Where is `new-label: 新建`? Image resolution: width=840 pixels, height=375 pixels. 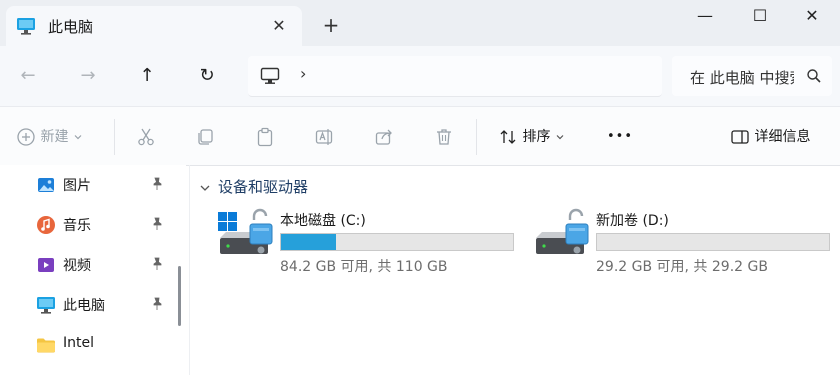
new-label: 新建 is located at coordinates (54, 137).